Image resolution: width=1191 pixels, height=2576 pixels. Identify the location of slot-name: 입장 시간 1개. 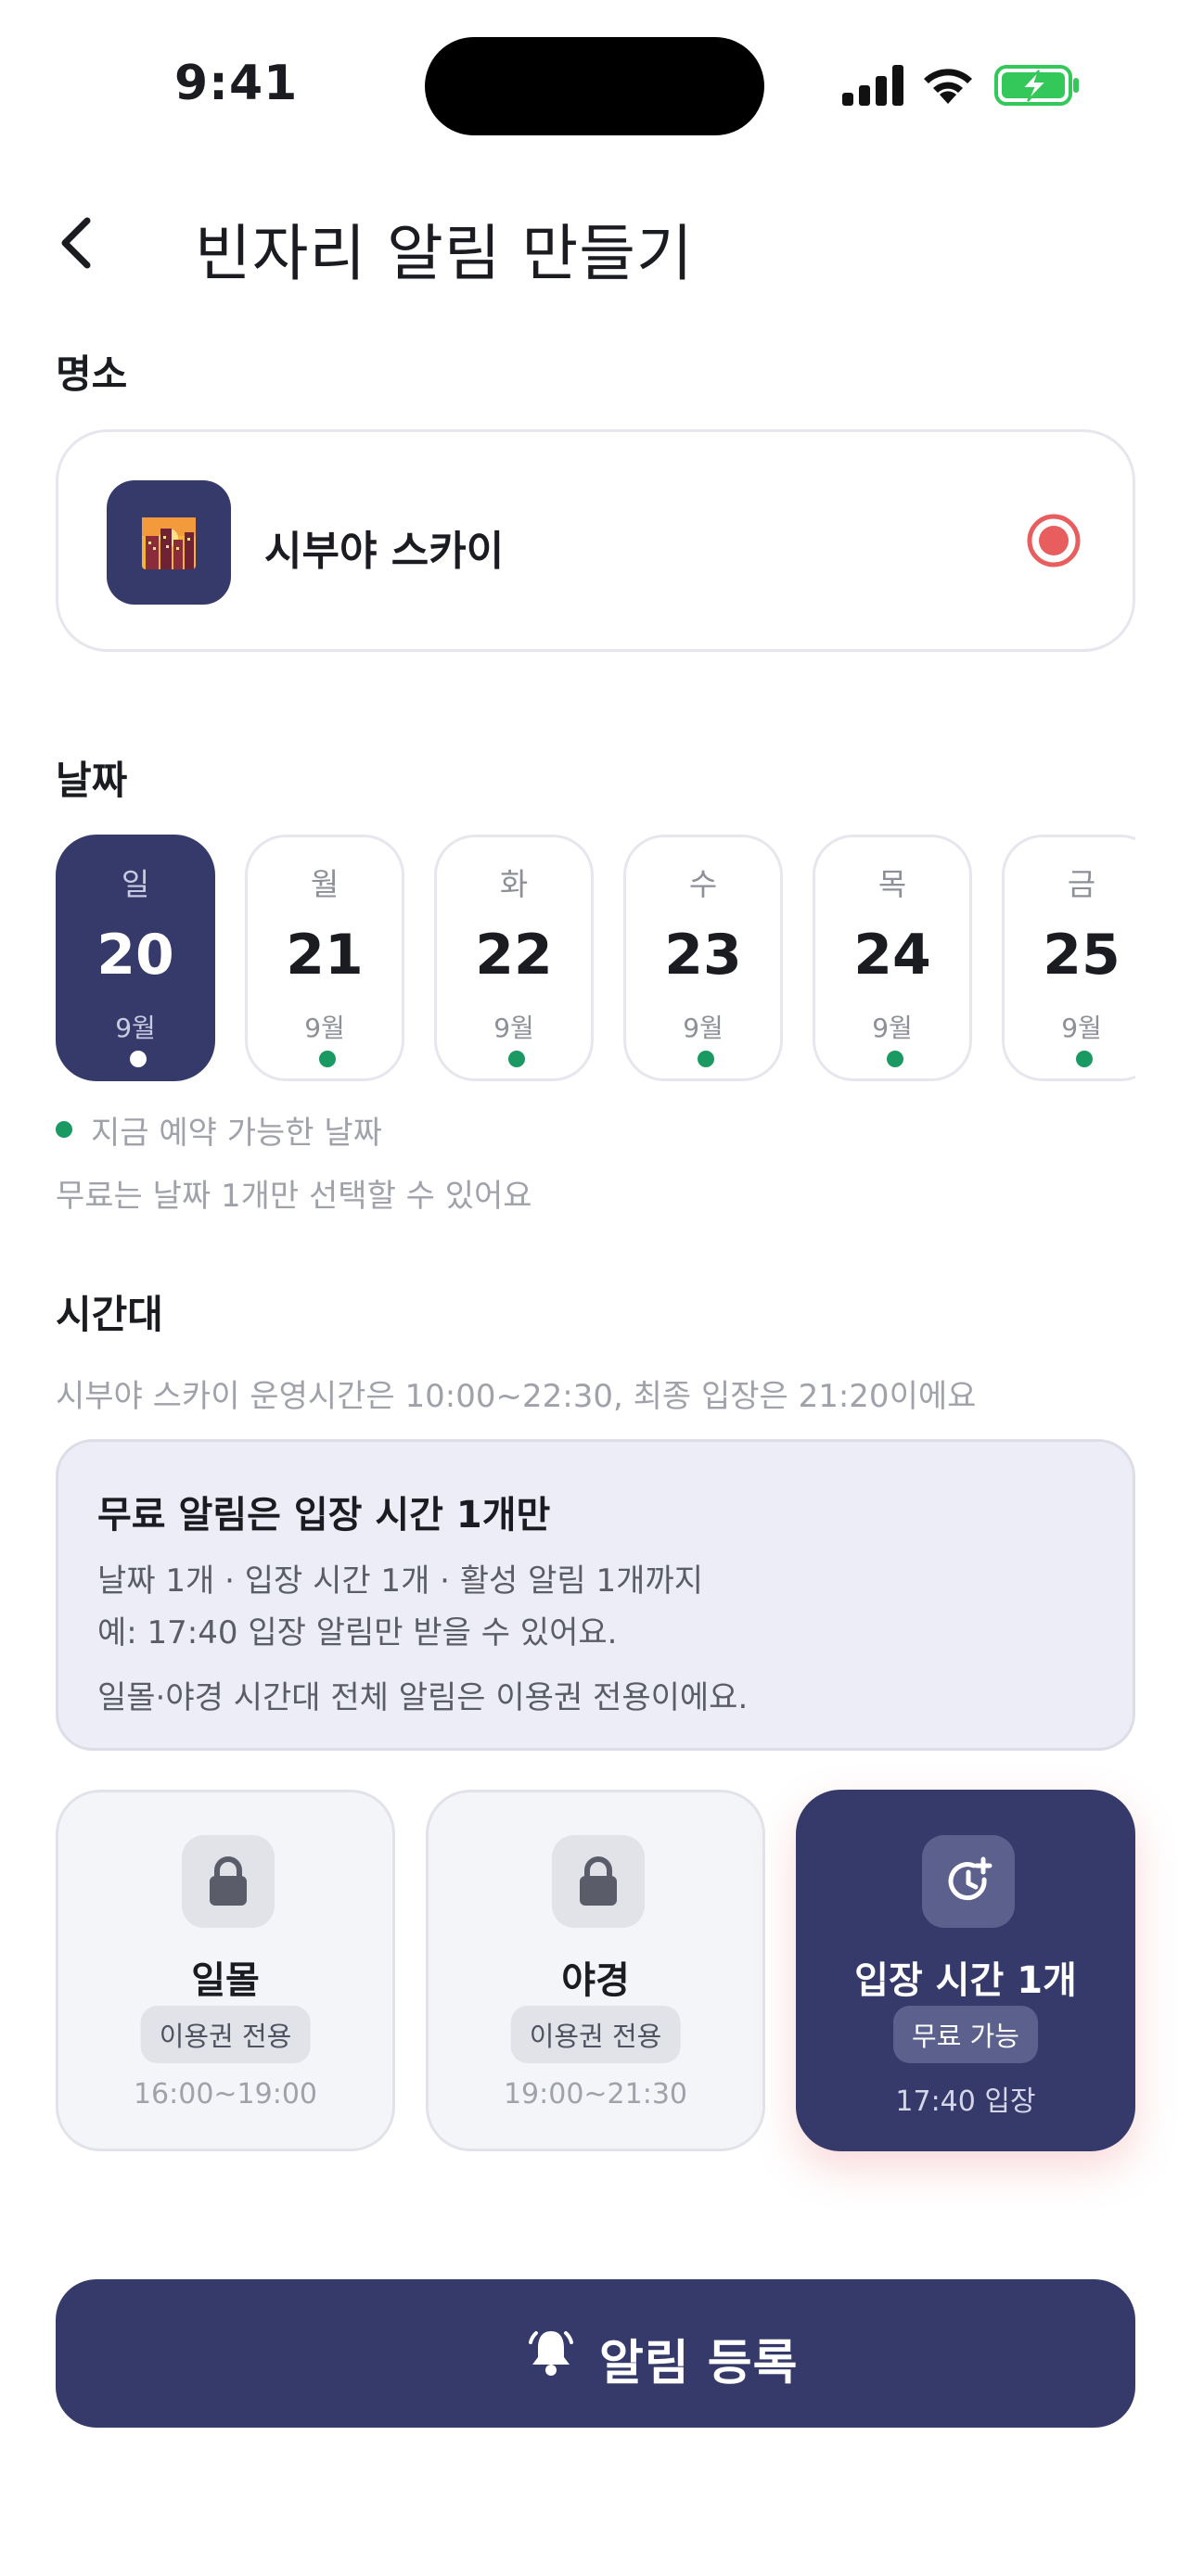
(966, 1981).